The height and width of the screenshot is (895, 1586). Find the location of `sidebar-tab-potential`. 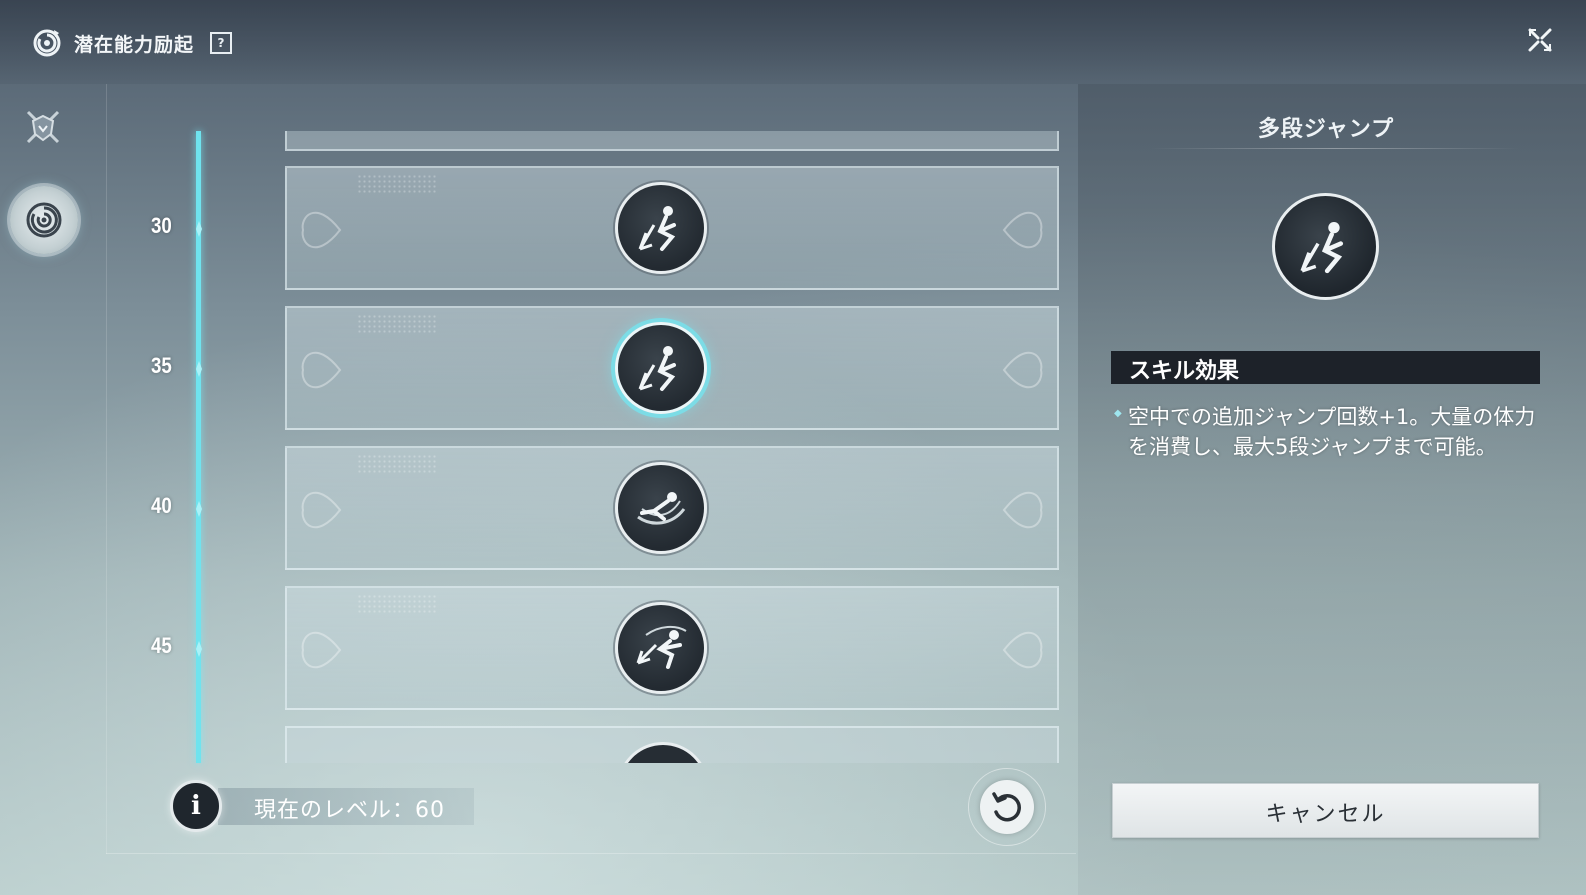

sidebar-tab-potential is located at coordinates (44, 220).